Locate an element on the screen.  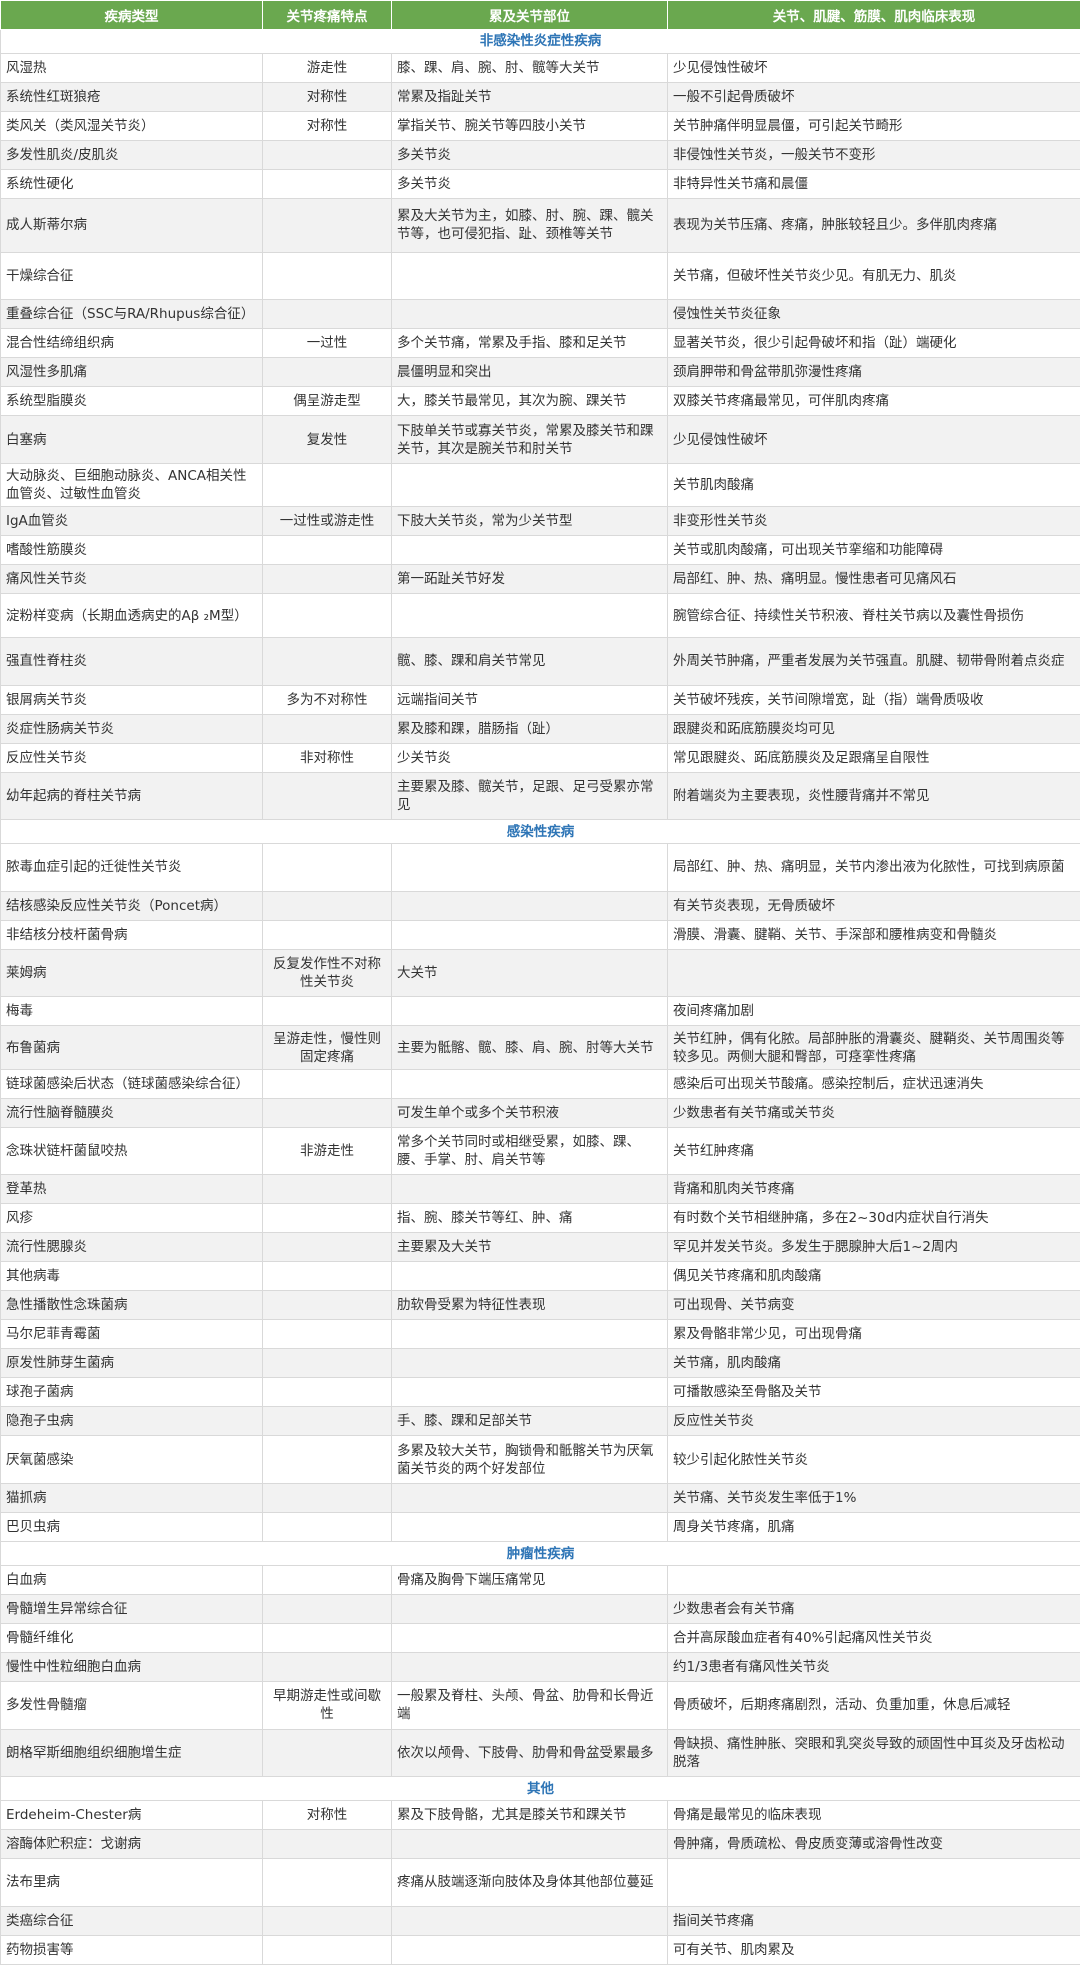
joint-site-cell: 手、膝、踝和足部关节 is located at coordinates (529, 1421).